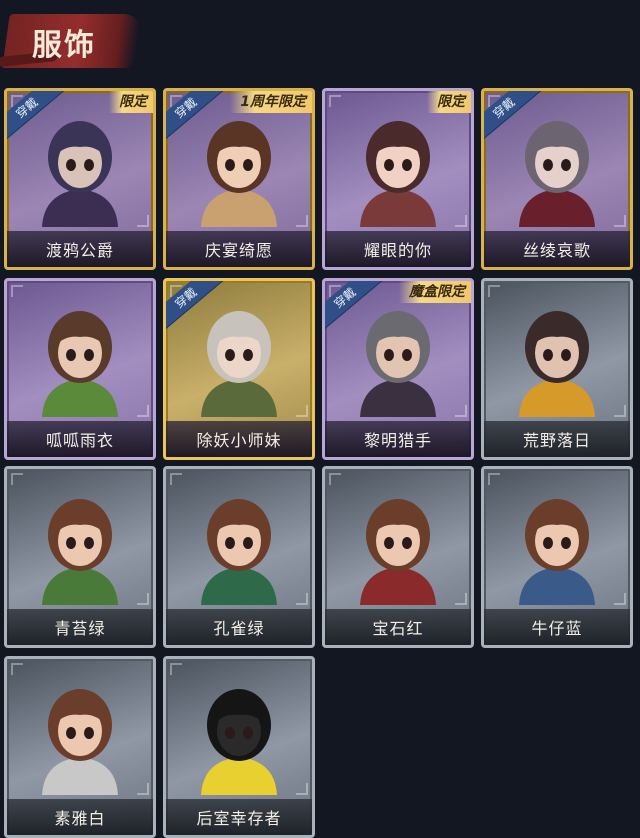  I want to click on costume-card: 穿戴 除妖小师妹, so click(239, 369).